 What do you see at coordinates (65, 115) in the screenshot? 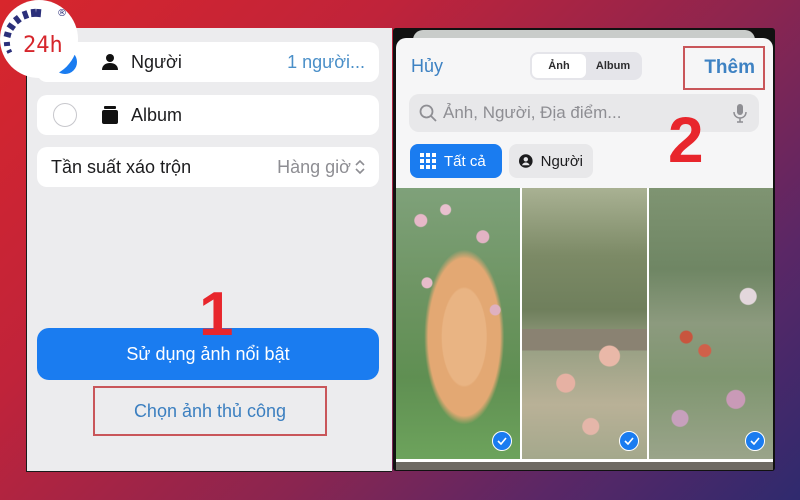
I see `radio-album` at bounding box center [65, 115].